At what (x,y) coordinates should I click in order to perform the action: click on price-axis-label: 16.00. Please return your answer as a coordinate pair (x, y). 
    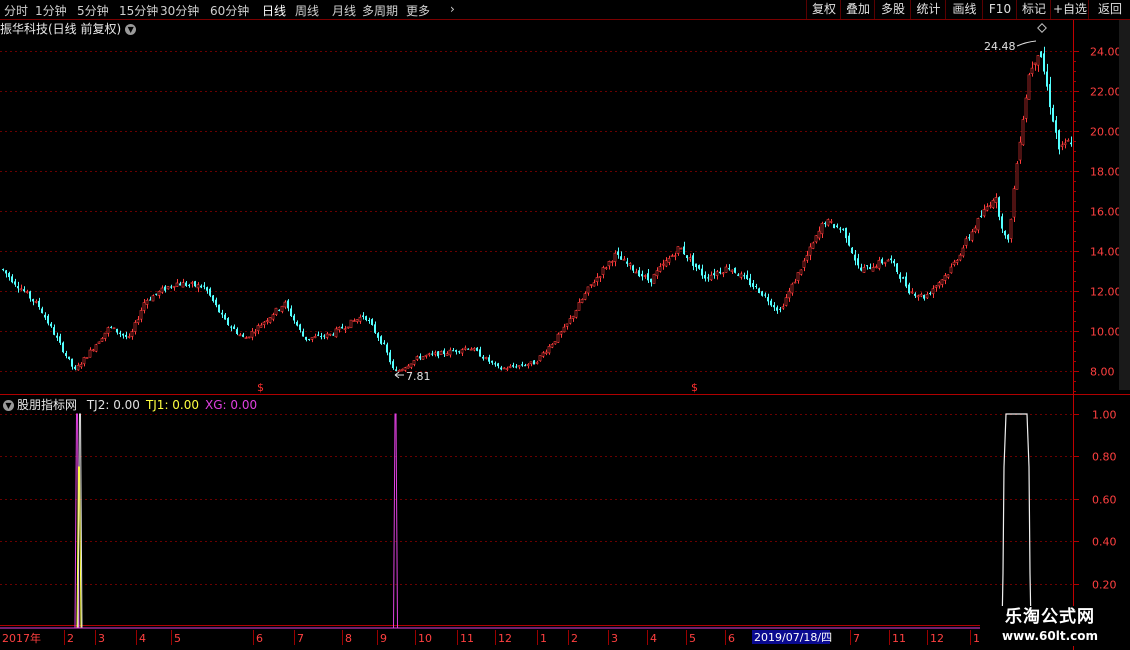
    Looking at the image, I should click on (1106, 212).